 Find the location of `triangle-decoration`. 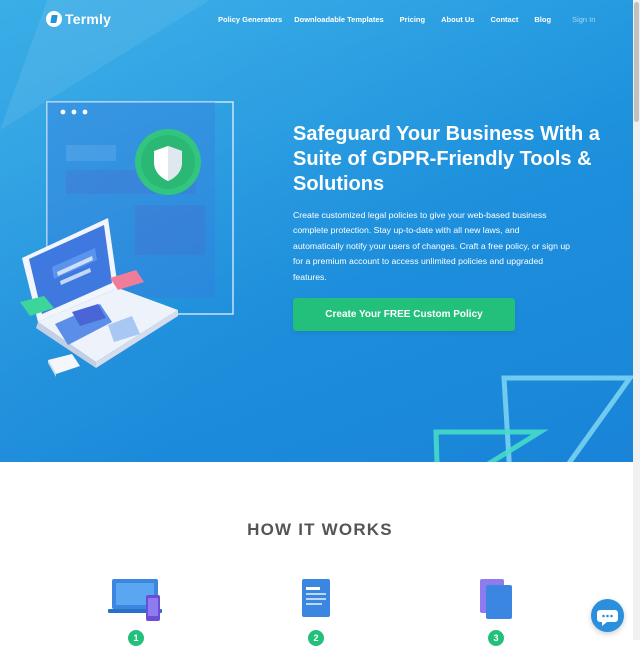

triangle-decoration is located at coordinates (534, 418).